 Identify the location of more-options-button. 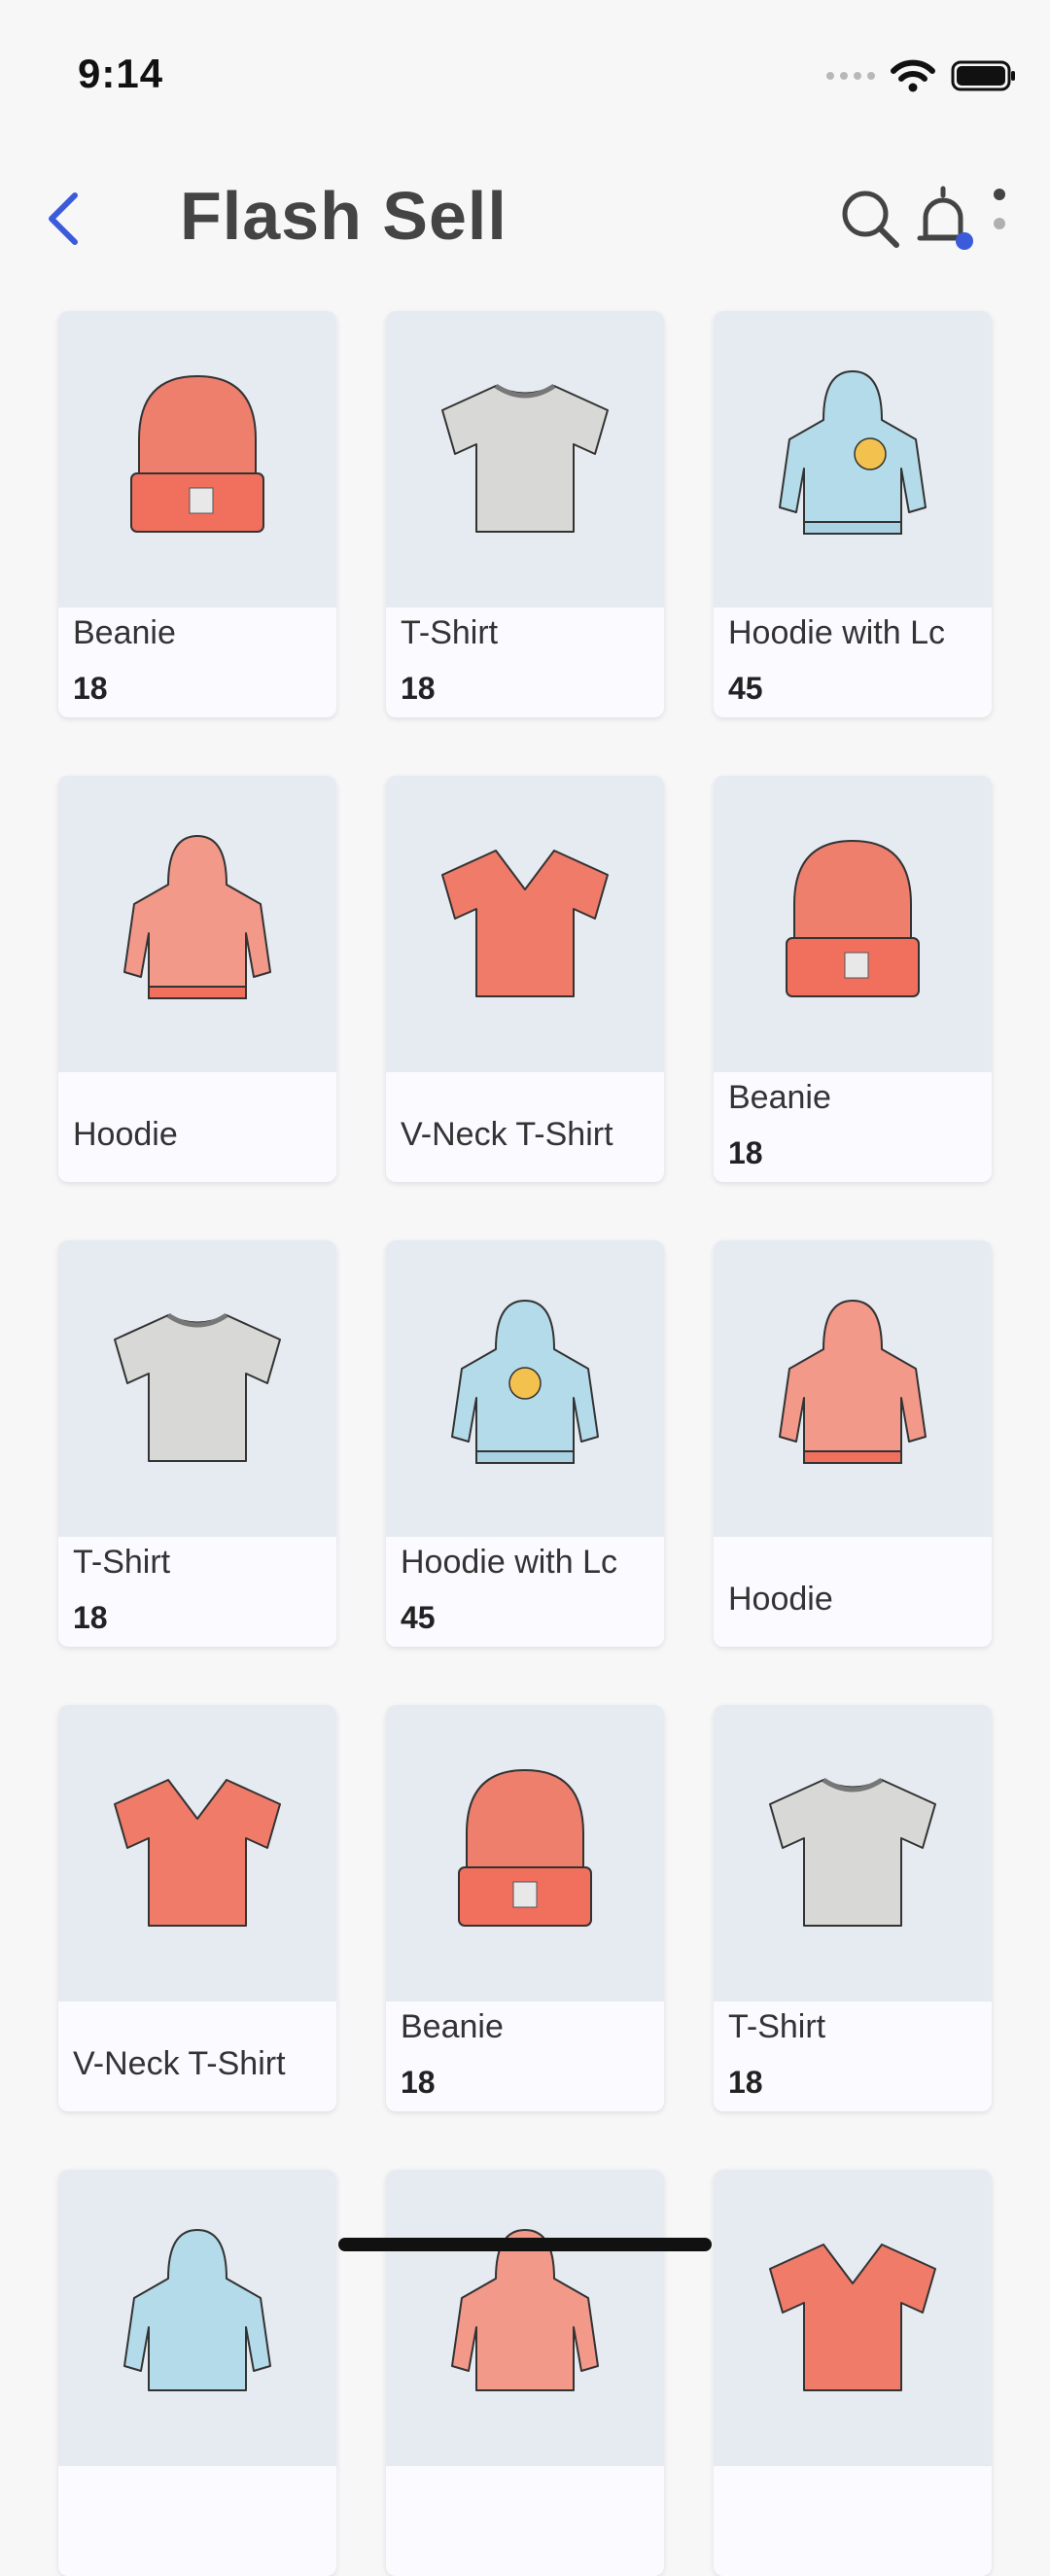
(999, 223).